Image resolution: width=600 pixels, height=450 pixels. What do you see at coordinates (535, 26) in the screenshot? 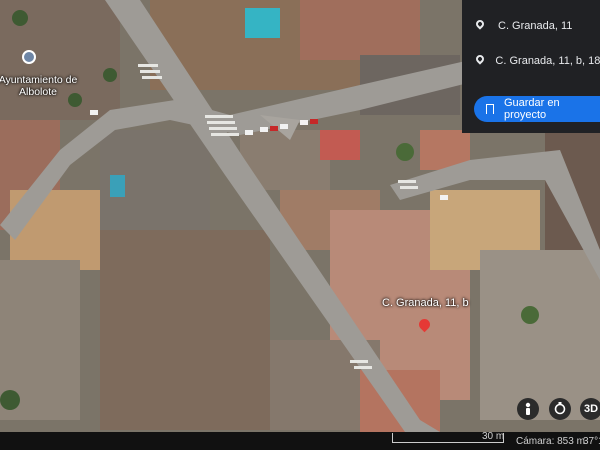
I see `place-title: C. Granada, 11` at bounding box center [535, 26].